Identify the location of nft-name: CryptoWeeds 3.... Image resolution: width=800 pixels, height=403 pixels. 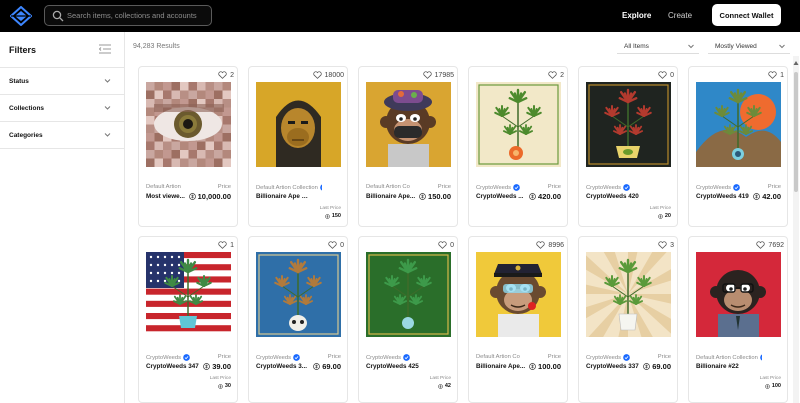
(281, 366).